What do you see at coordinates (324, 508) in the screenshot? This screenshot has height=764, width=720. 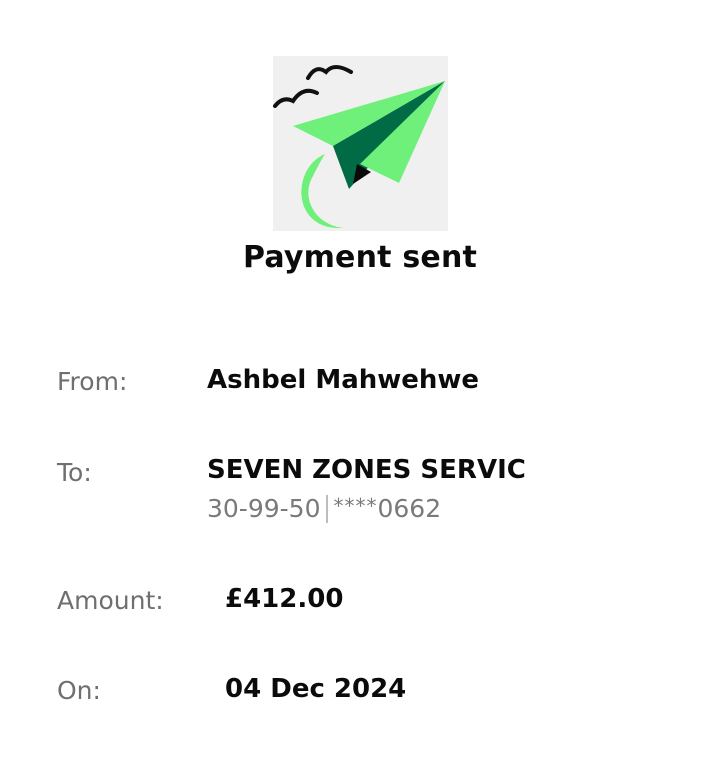 I see `to-account-details: 30-99-50 **** 0662` at bounding box center [324, 508].